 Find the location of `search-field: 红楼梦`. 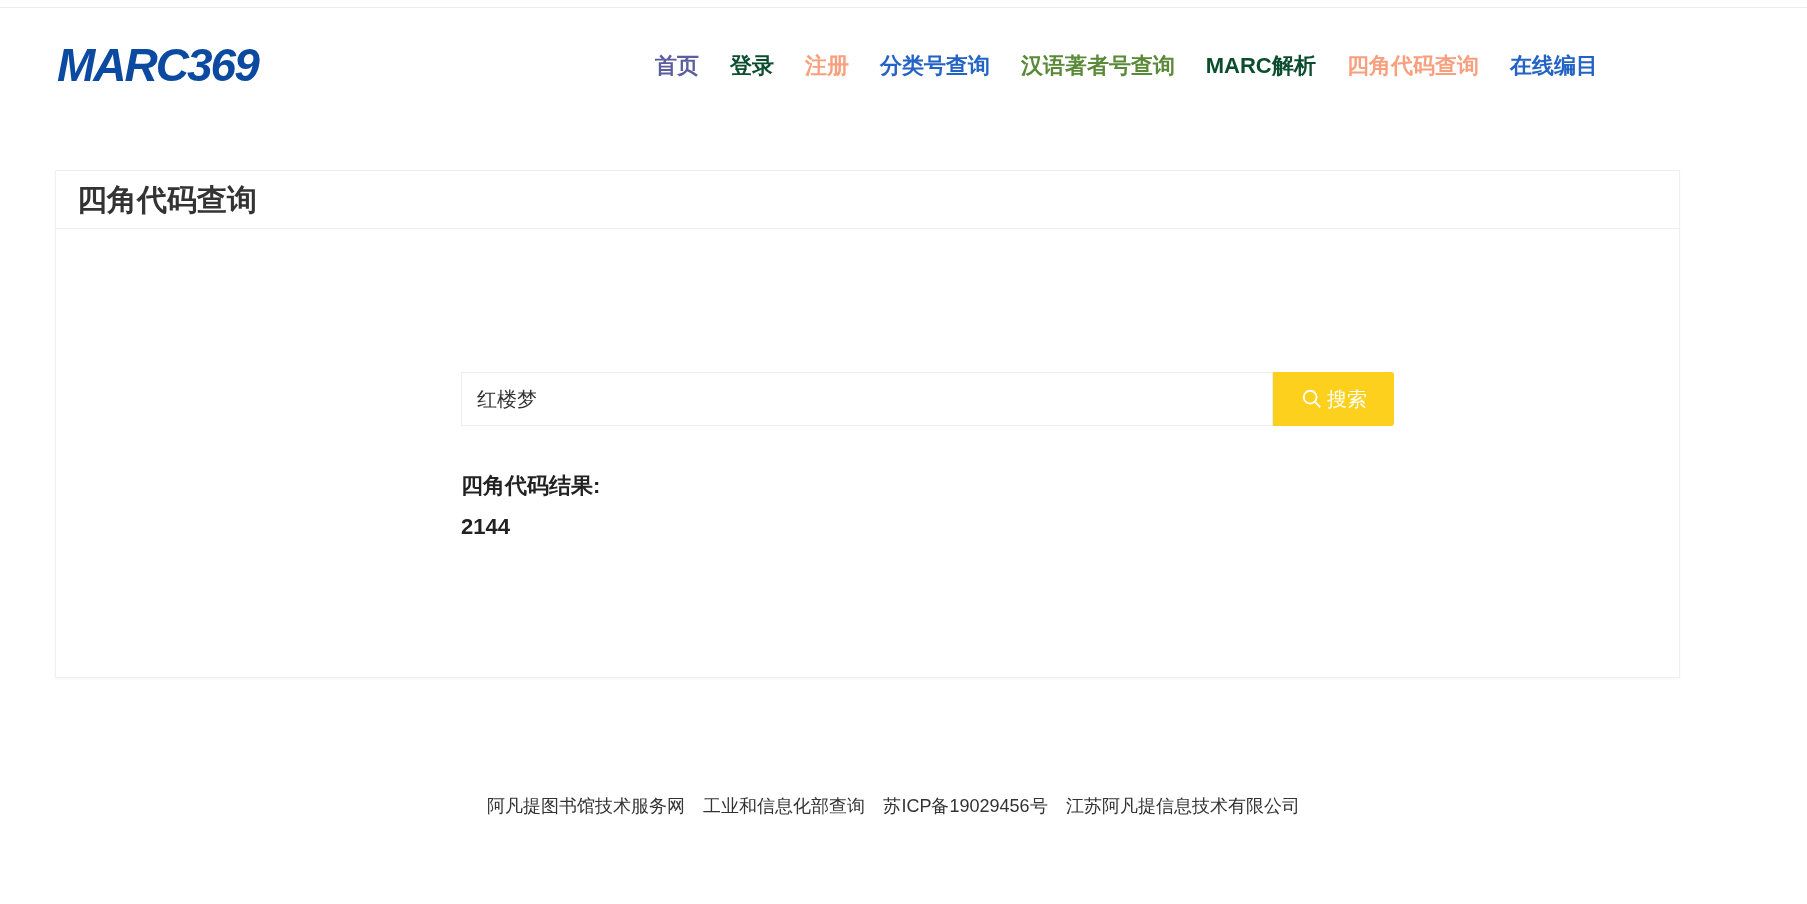

search-field: 红楼梦 is located at coordinates (867, 399).